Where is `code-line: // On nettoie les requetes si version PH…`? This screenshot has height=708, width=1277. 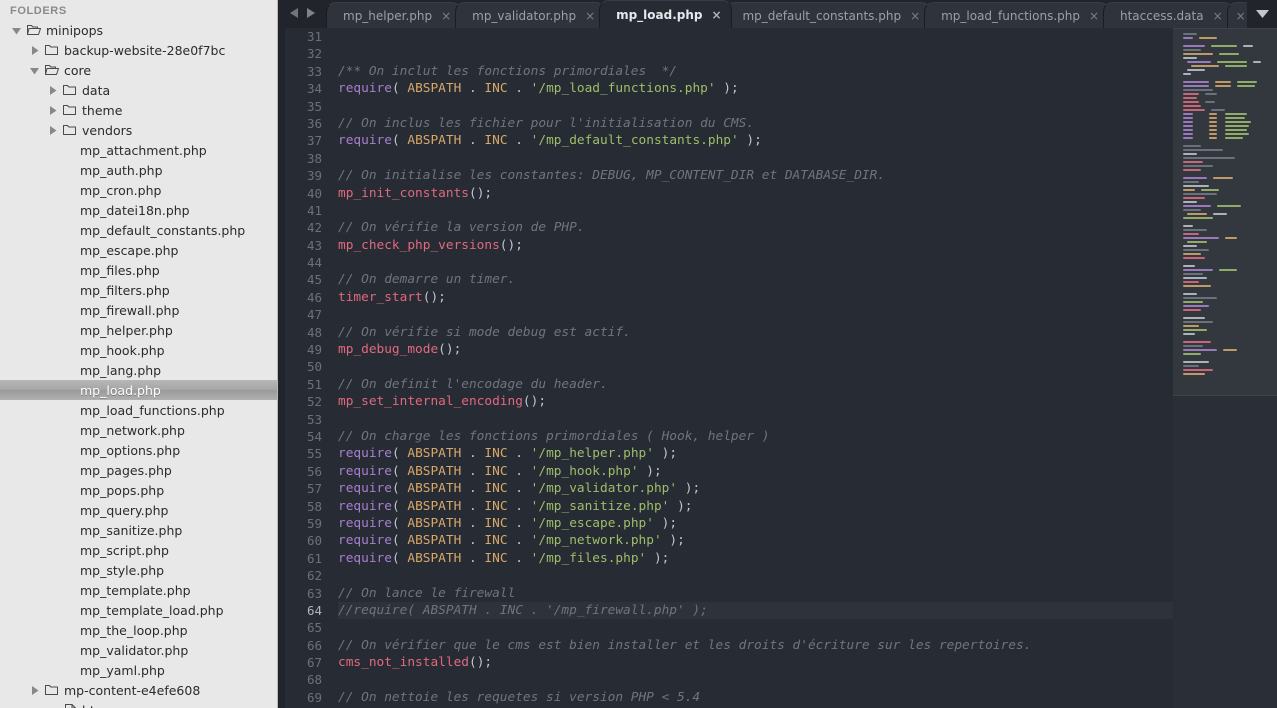 code-line: // On nettoie les requetes si version PH… is located at coordinates (755, 697).